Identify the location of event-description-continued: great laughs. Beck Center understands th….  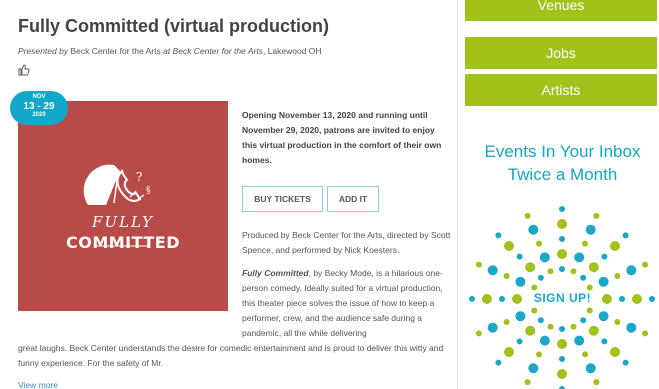
(231, 355).